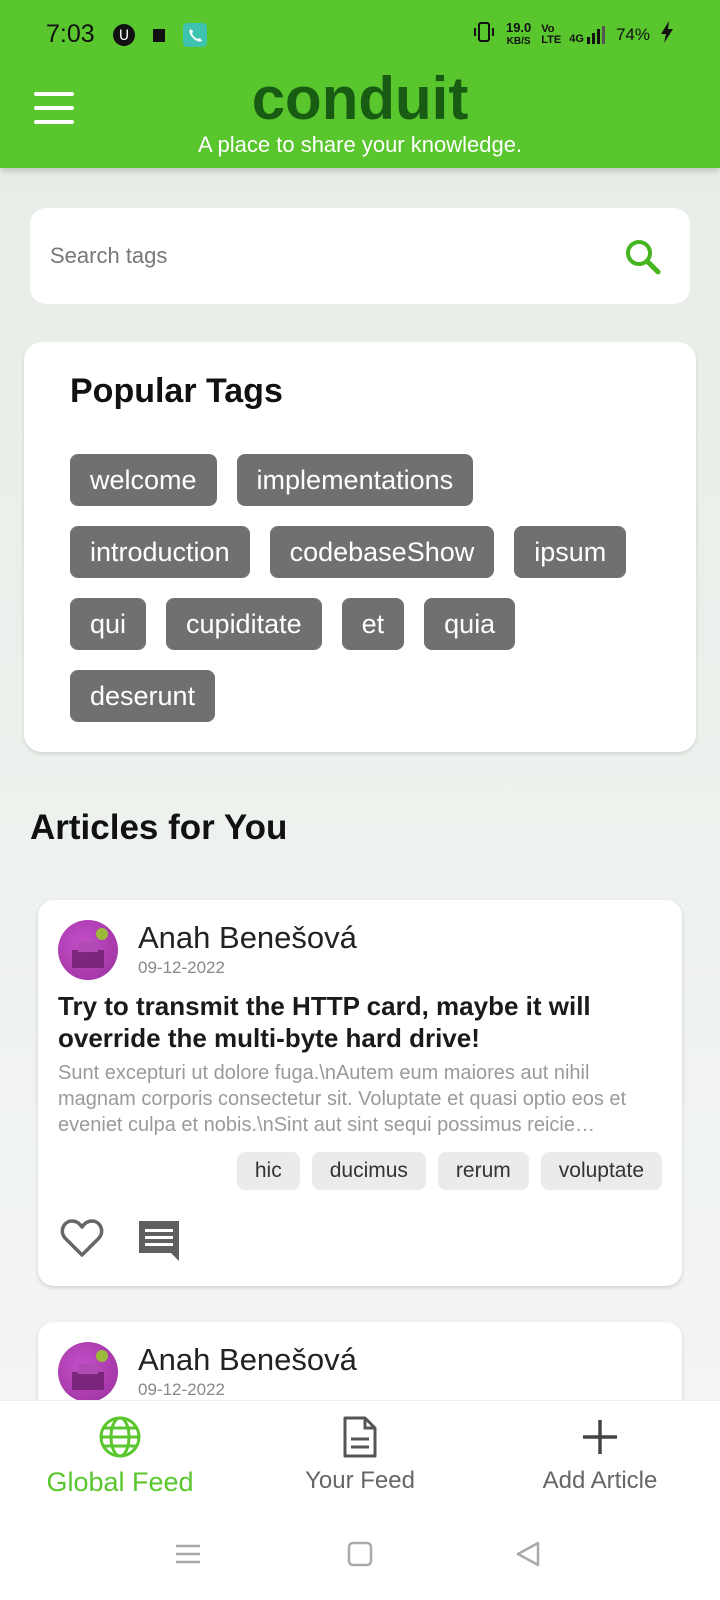 Image resolution: width=720 pixels, height=1600 pixels. What do you see at coordinates (188, 1556) in the screenshot?
I see `recents-menu-icon` at bounding box center [188, 1556].